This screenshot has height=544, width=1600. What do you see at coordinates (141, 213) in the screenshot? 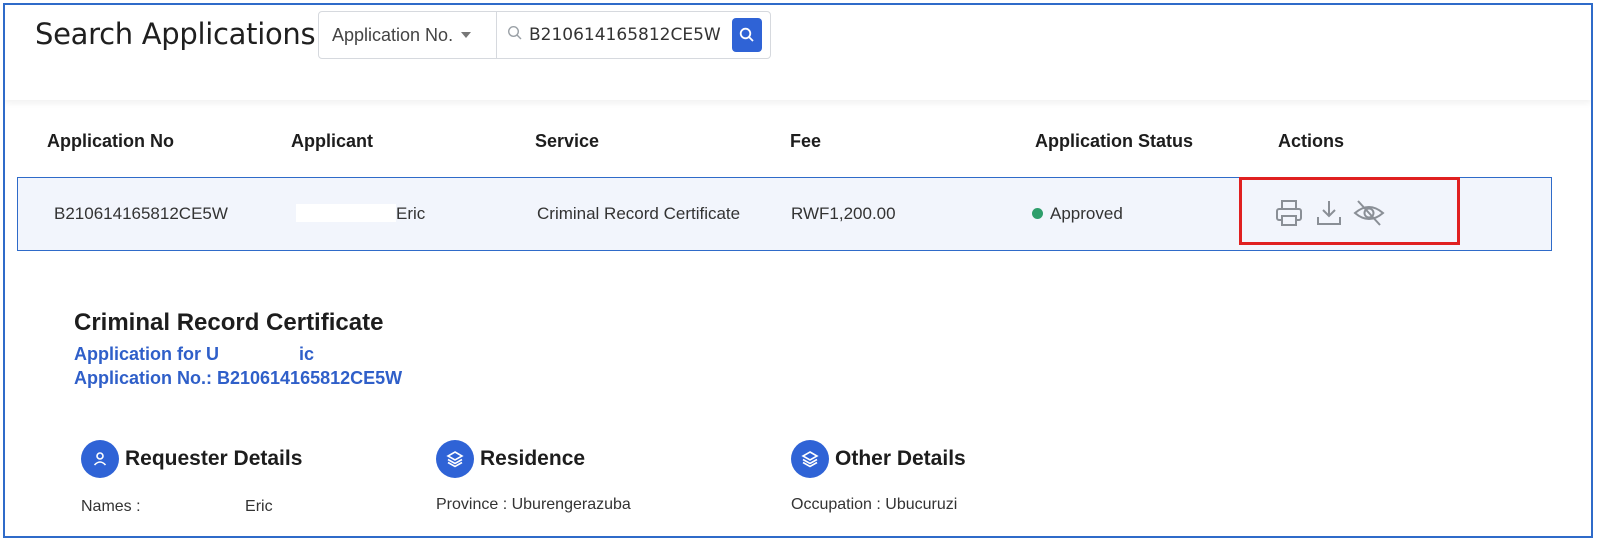
I see `cell-application-no: B210614165812CE5W` at bounding box center [141, 213].